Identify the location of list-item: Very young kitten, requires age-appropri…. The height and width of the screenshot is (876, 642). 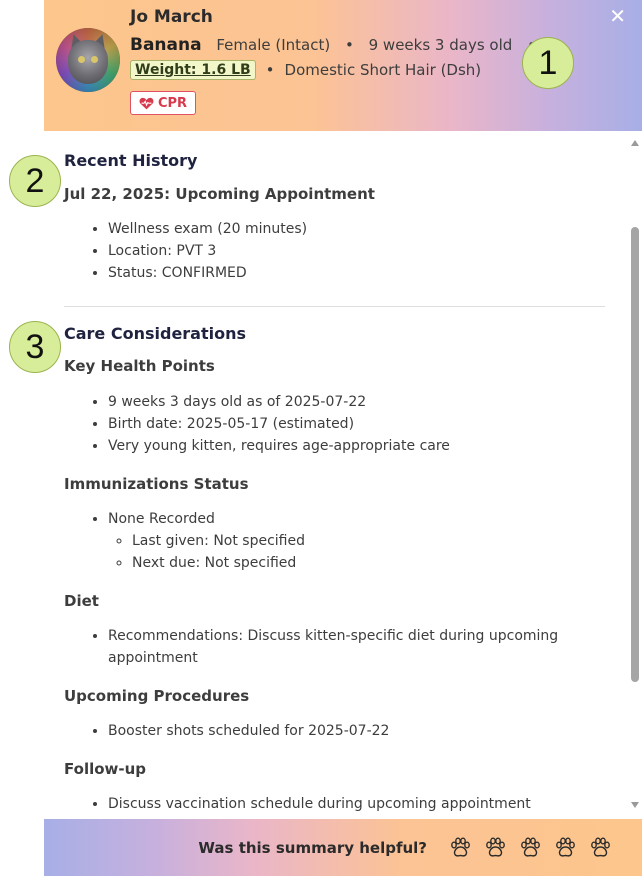
(279, 446).